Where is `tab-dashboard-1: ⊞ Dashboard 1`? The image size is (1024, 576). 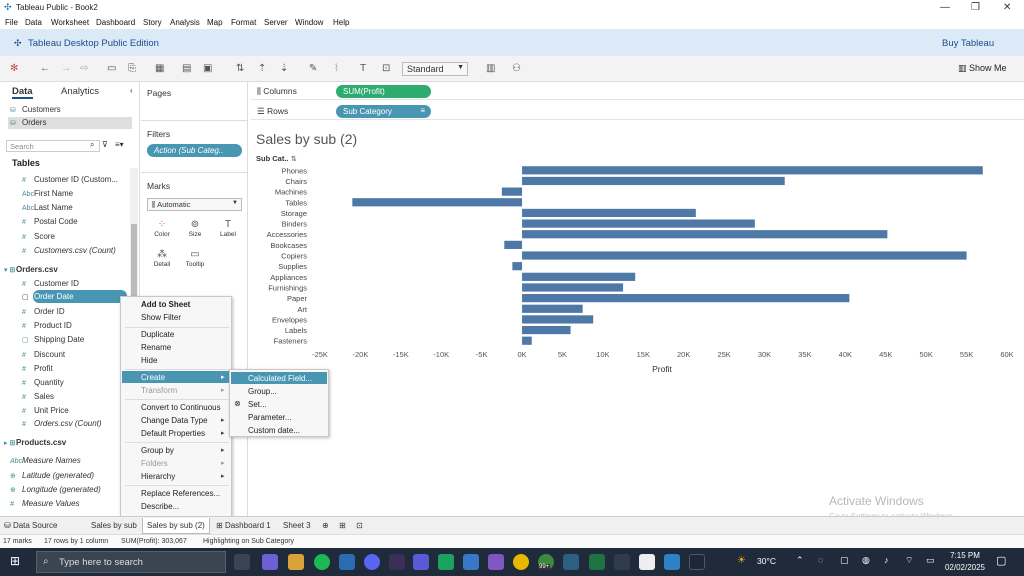
tab-dashboard-1: ⊞ Dashboard 1 is located at coordinates (243, 525).